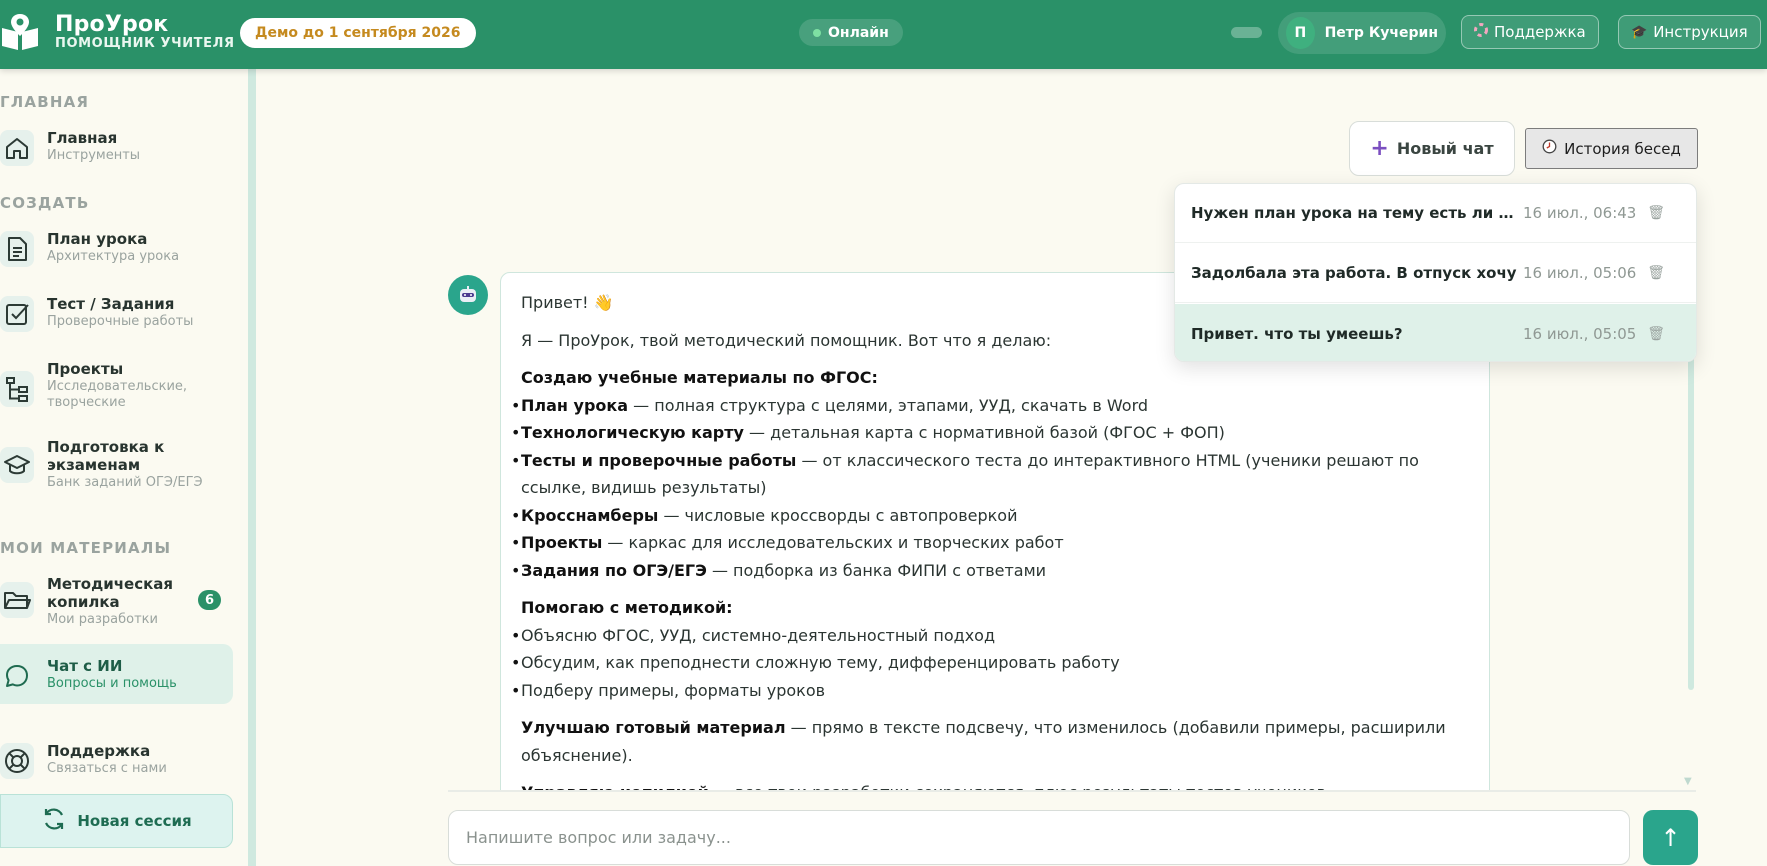 The height and width of the screenshot is (866, 1767). Describe the element at coordinates (627, 607) in the screenshot. I see `message-section-title: Помогаю с методикой:` at that location.